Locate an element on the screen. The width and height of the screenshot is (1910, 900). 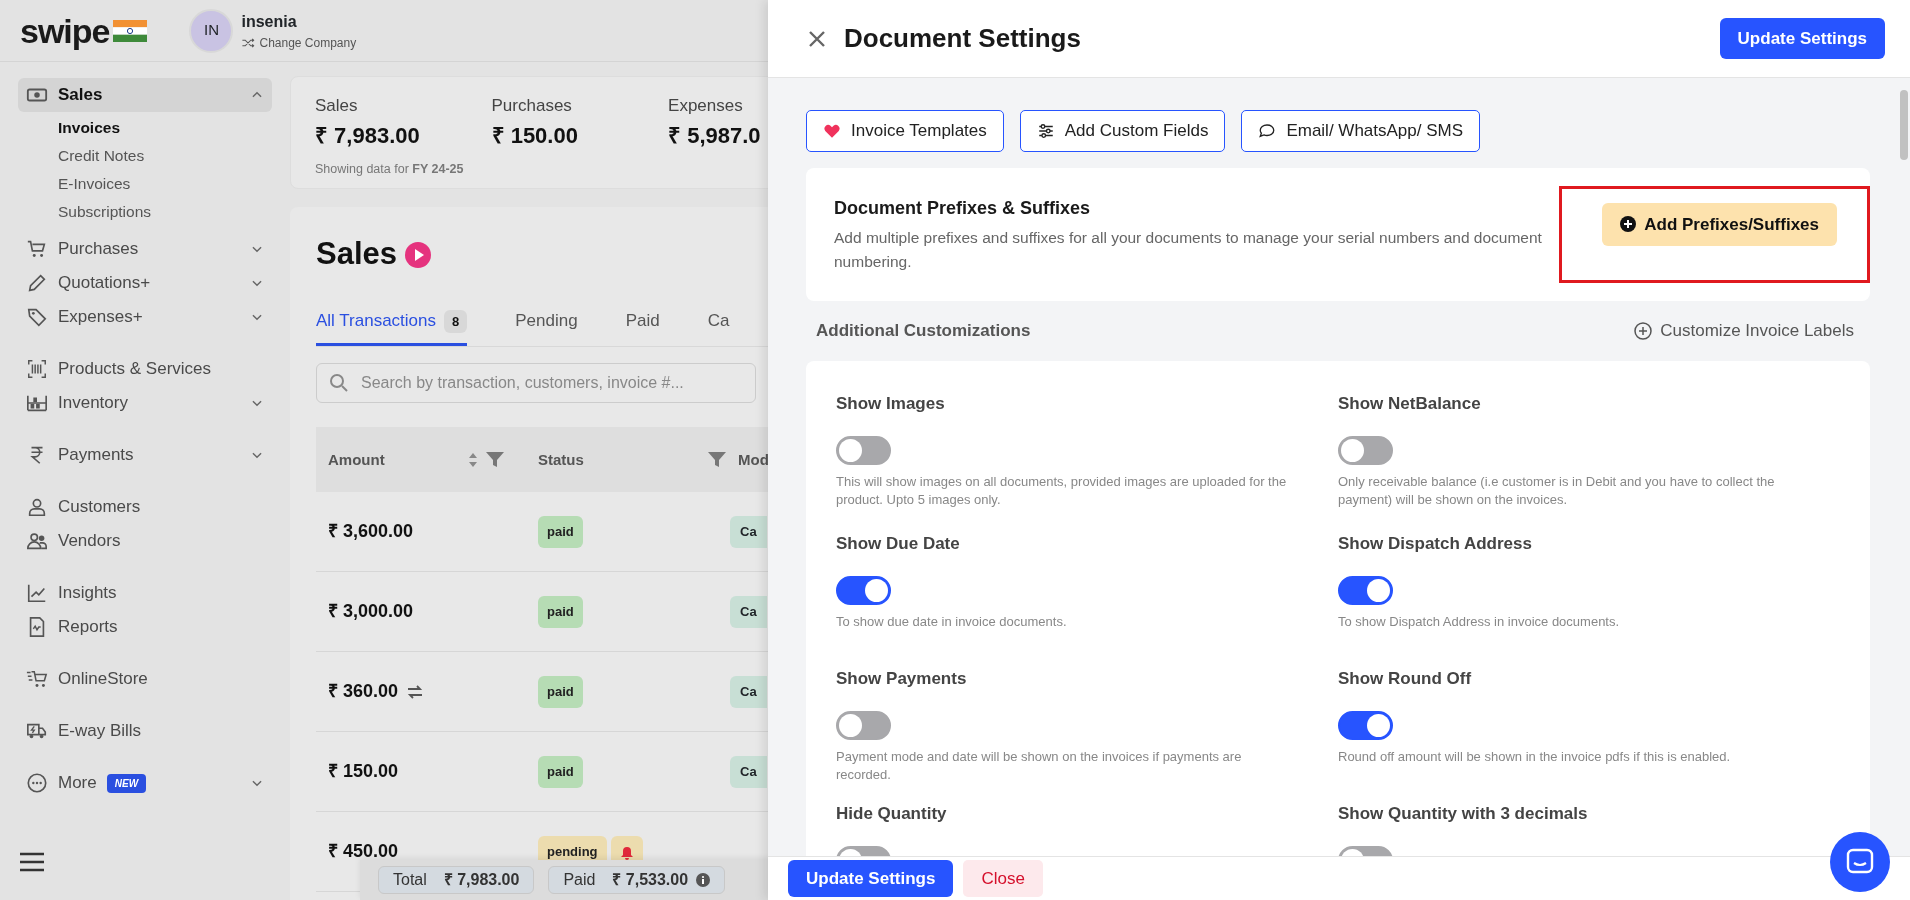
sidebar-item: Customers is located at coordinates (145, 507).